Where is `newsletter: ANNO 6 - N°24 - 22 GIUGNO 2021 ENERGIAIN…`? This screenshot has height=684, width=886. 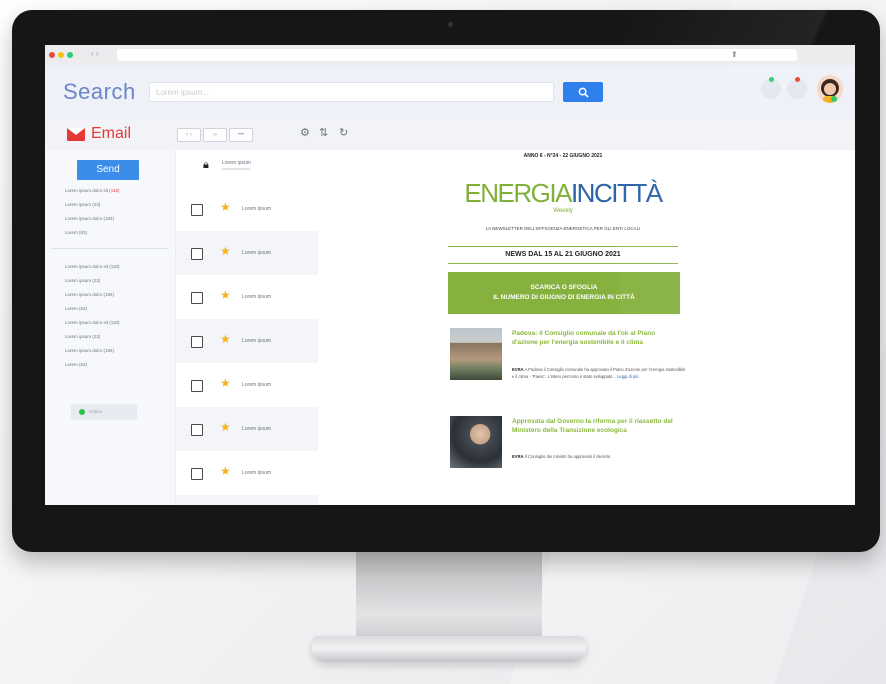 newsletter: ANNO 6 - N°24 - 22 GIUGNO 2021 ENERGIAIN… is located at coordinates (563, 327).